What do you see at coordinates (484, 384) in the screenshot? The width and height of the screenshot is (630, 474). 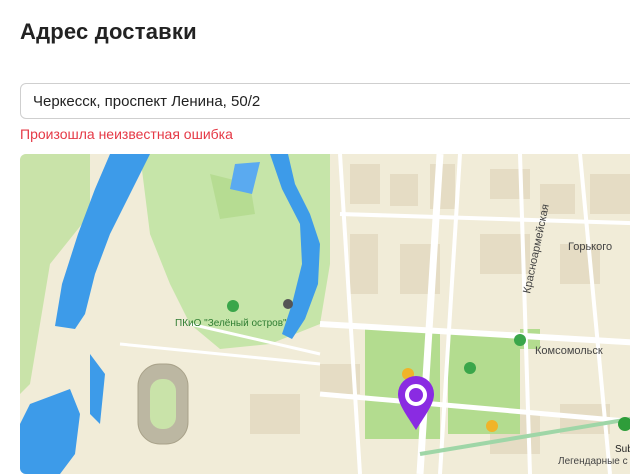 I see `map-square-east` at bounding box center [484, 384].